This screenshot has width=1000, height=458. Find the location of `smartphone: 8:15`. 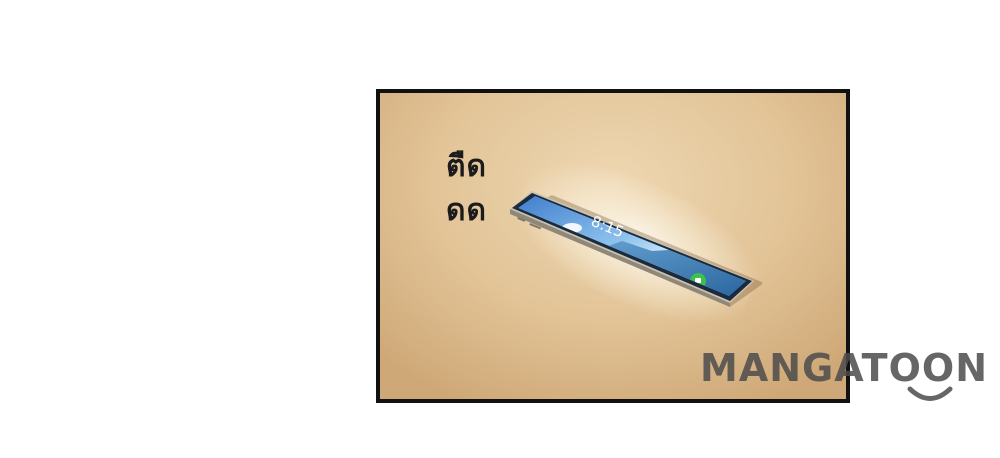

smartphone: 8:15 is located at coordinates (636, 249).